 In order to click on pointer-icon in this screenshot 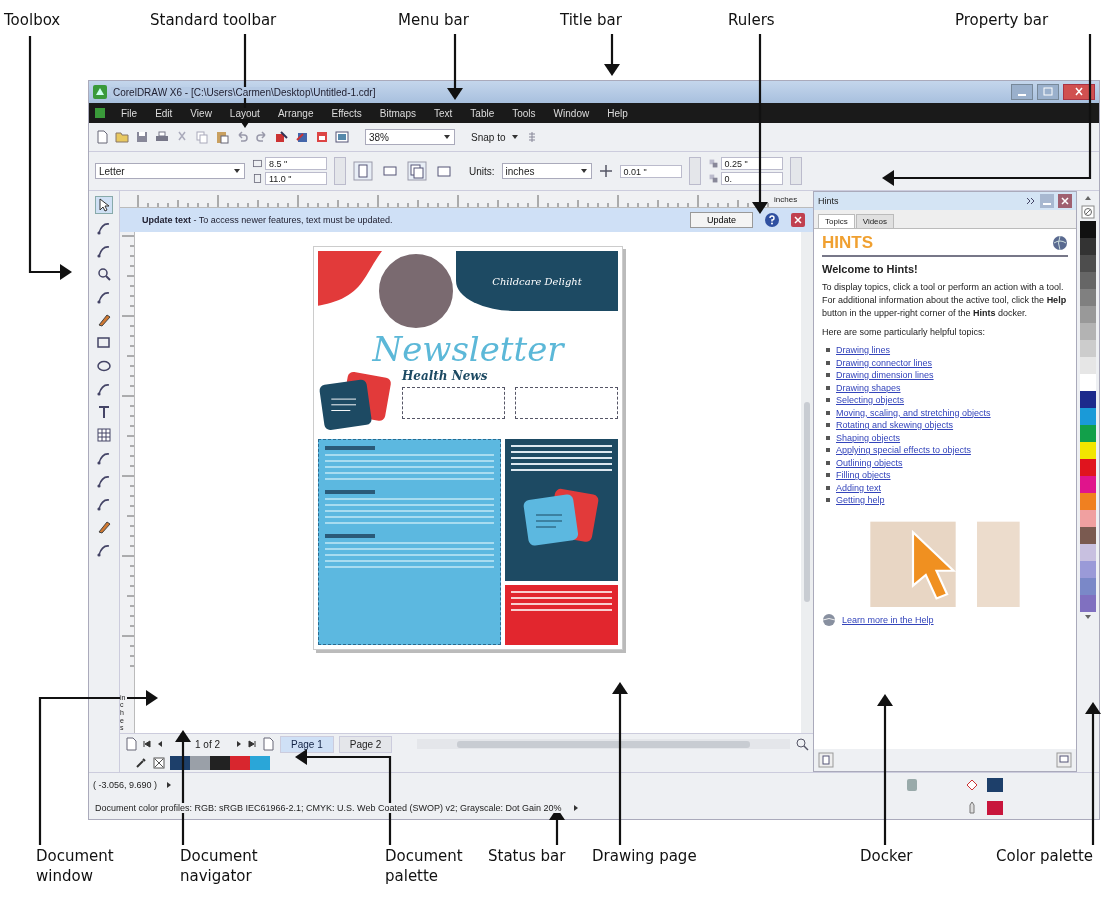, I will do `click(104, 205)`.